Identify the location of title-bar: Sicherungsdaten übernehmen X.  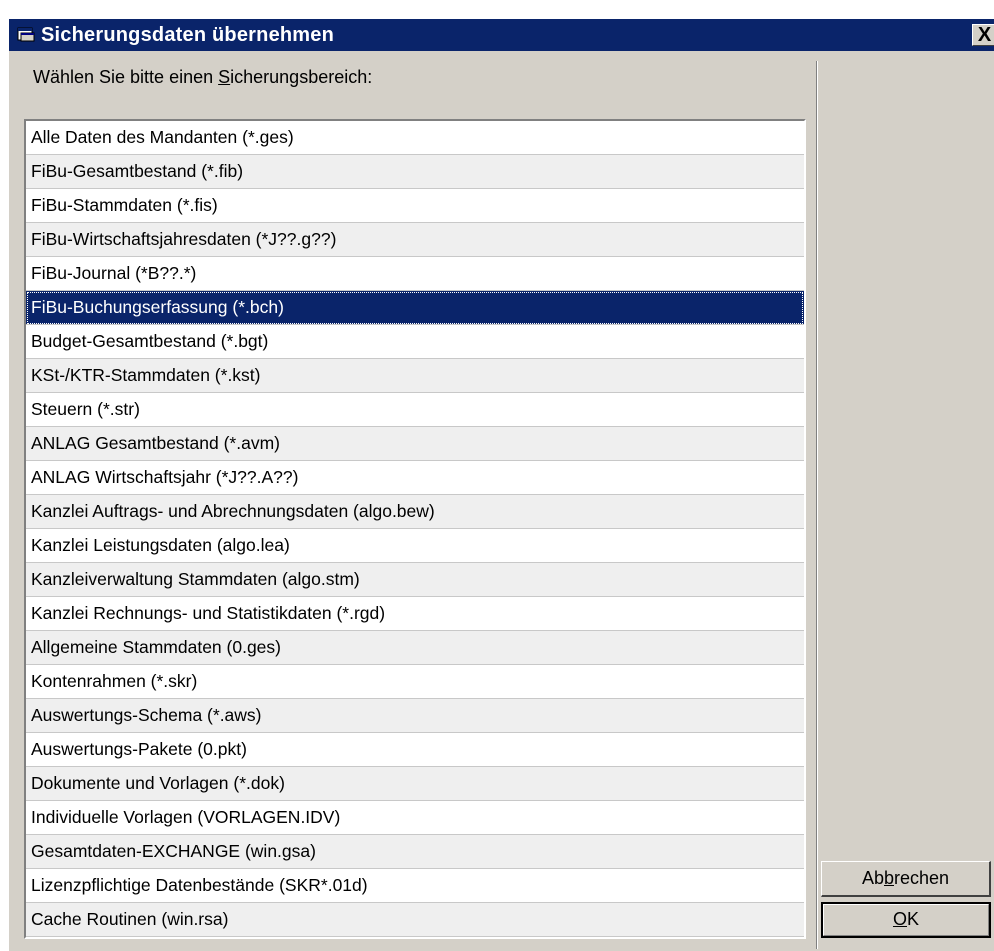
(501, 35).